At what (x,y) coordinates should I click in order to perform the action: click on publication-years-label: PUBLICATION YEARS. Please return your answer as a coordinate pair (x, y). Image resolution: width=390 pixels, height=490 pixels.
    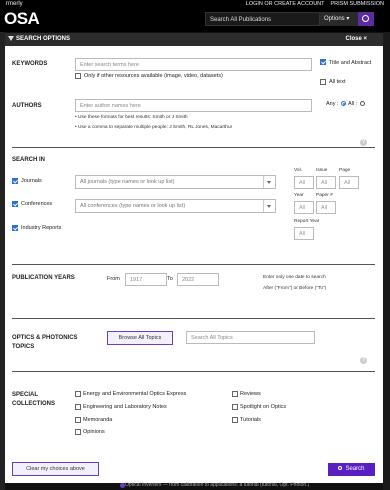
    Looking at the image, I should click on (43, 278).